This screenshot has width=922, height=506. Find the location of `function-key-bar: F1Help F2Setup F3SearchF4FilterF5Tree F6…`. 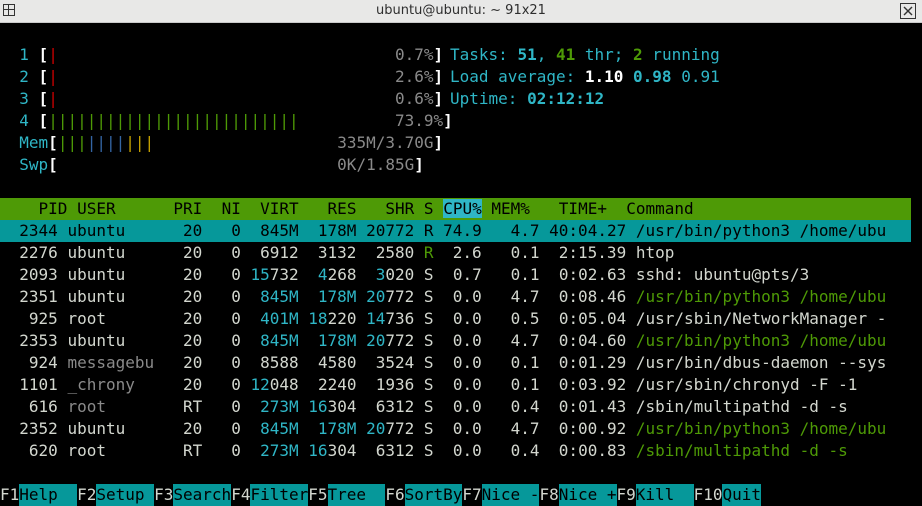

function-key-bar: F1Help F2Setup F3SearchF4FilterF5Tree F6… is located at coordinates (461, 484).